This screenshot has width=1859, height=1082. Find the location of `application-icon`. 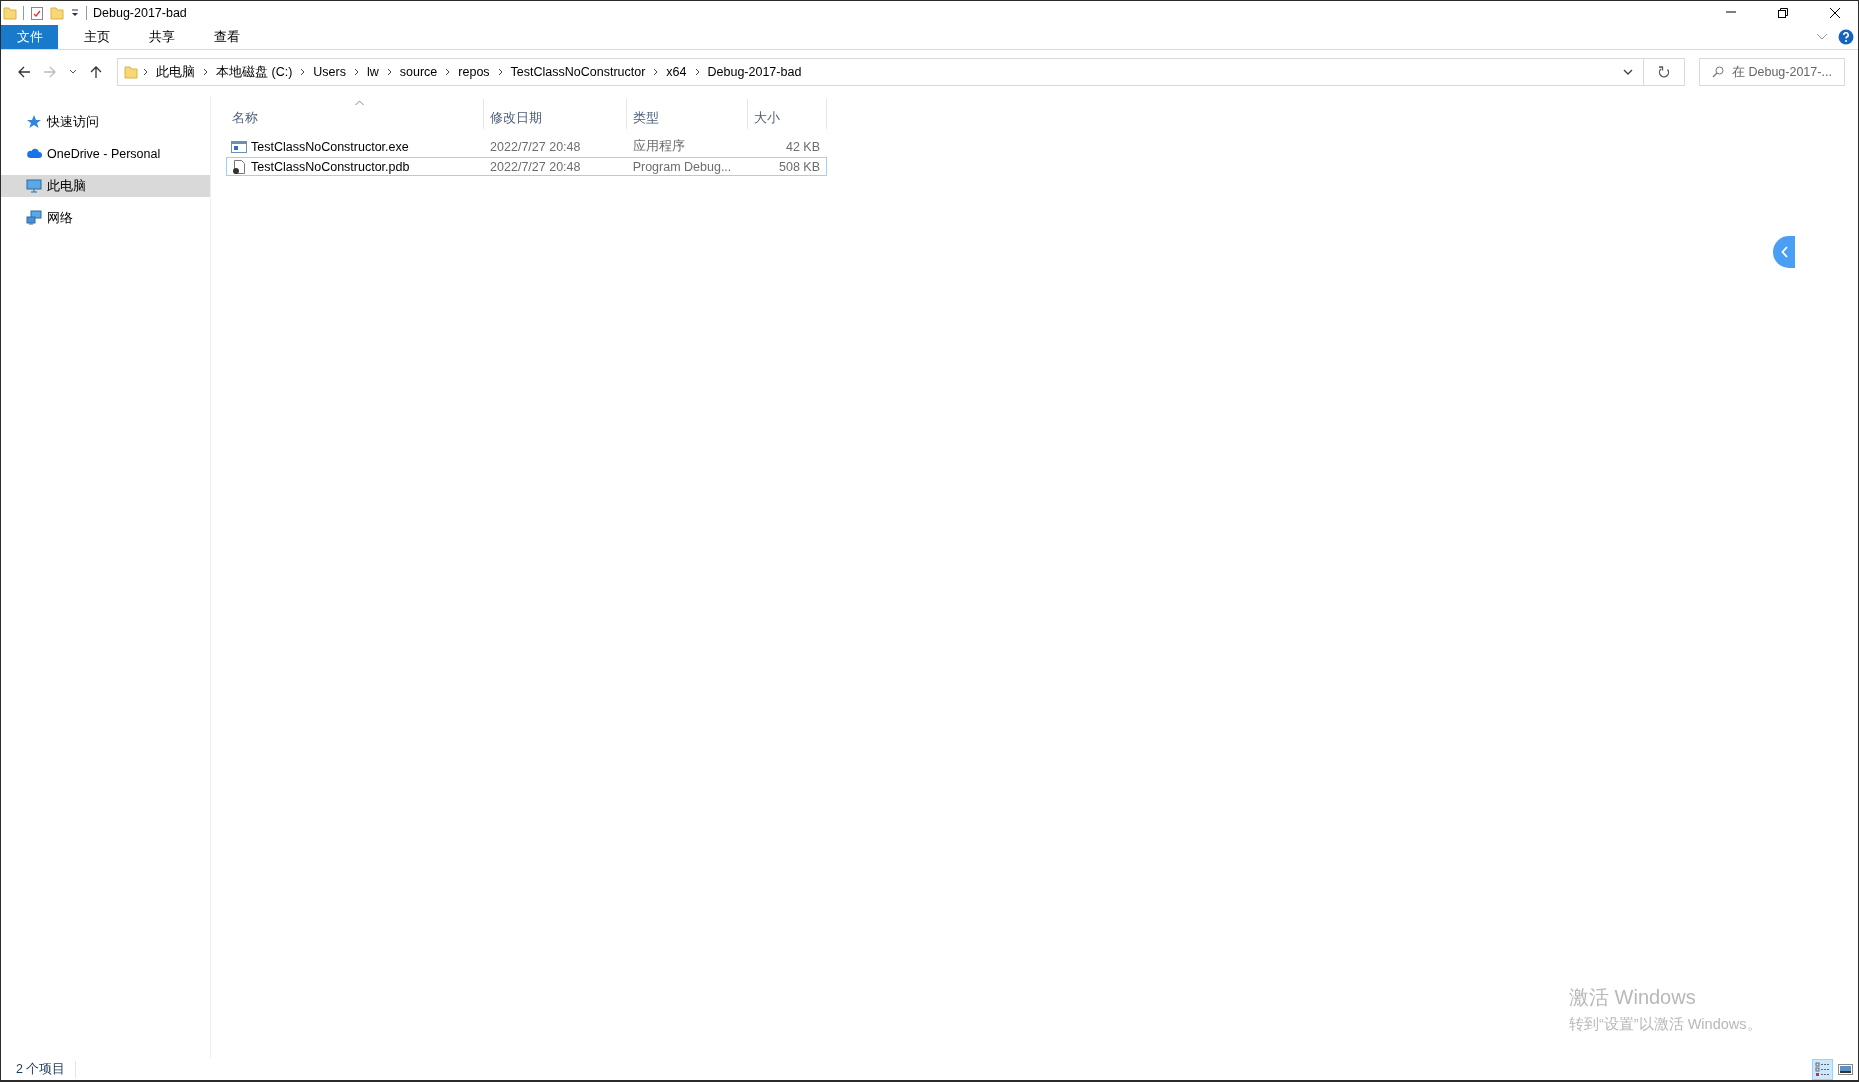

application-icon is located at coordinates (239, 146).